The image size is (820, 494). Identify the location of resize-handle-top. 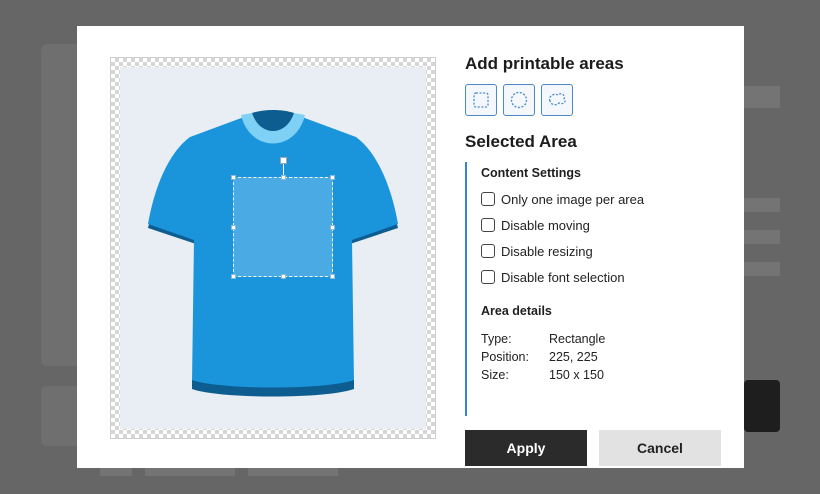
(283, 177).